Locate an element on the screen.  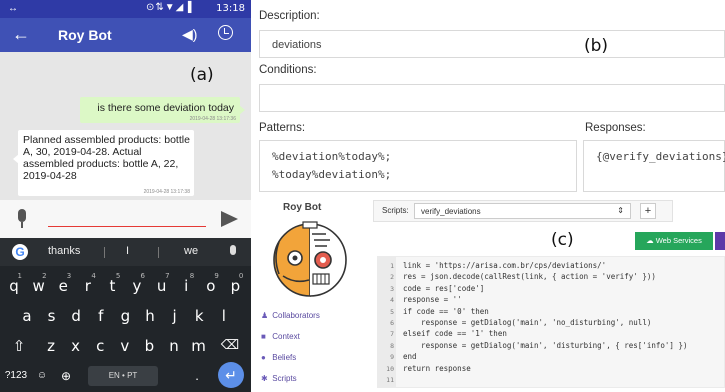
usb-icon: ↔ is located at coordinates (13, 8).